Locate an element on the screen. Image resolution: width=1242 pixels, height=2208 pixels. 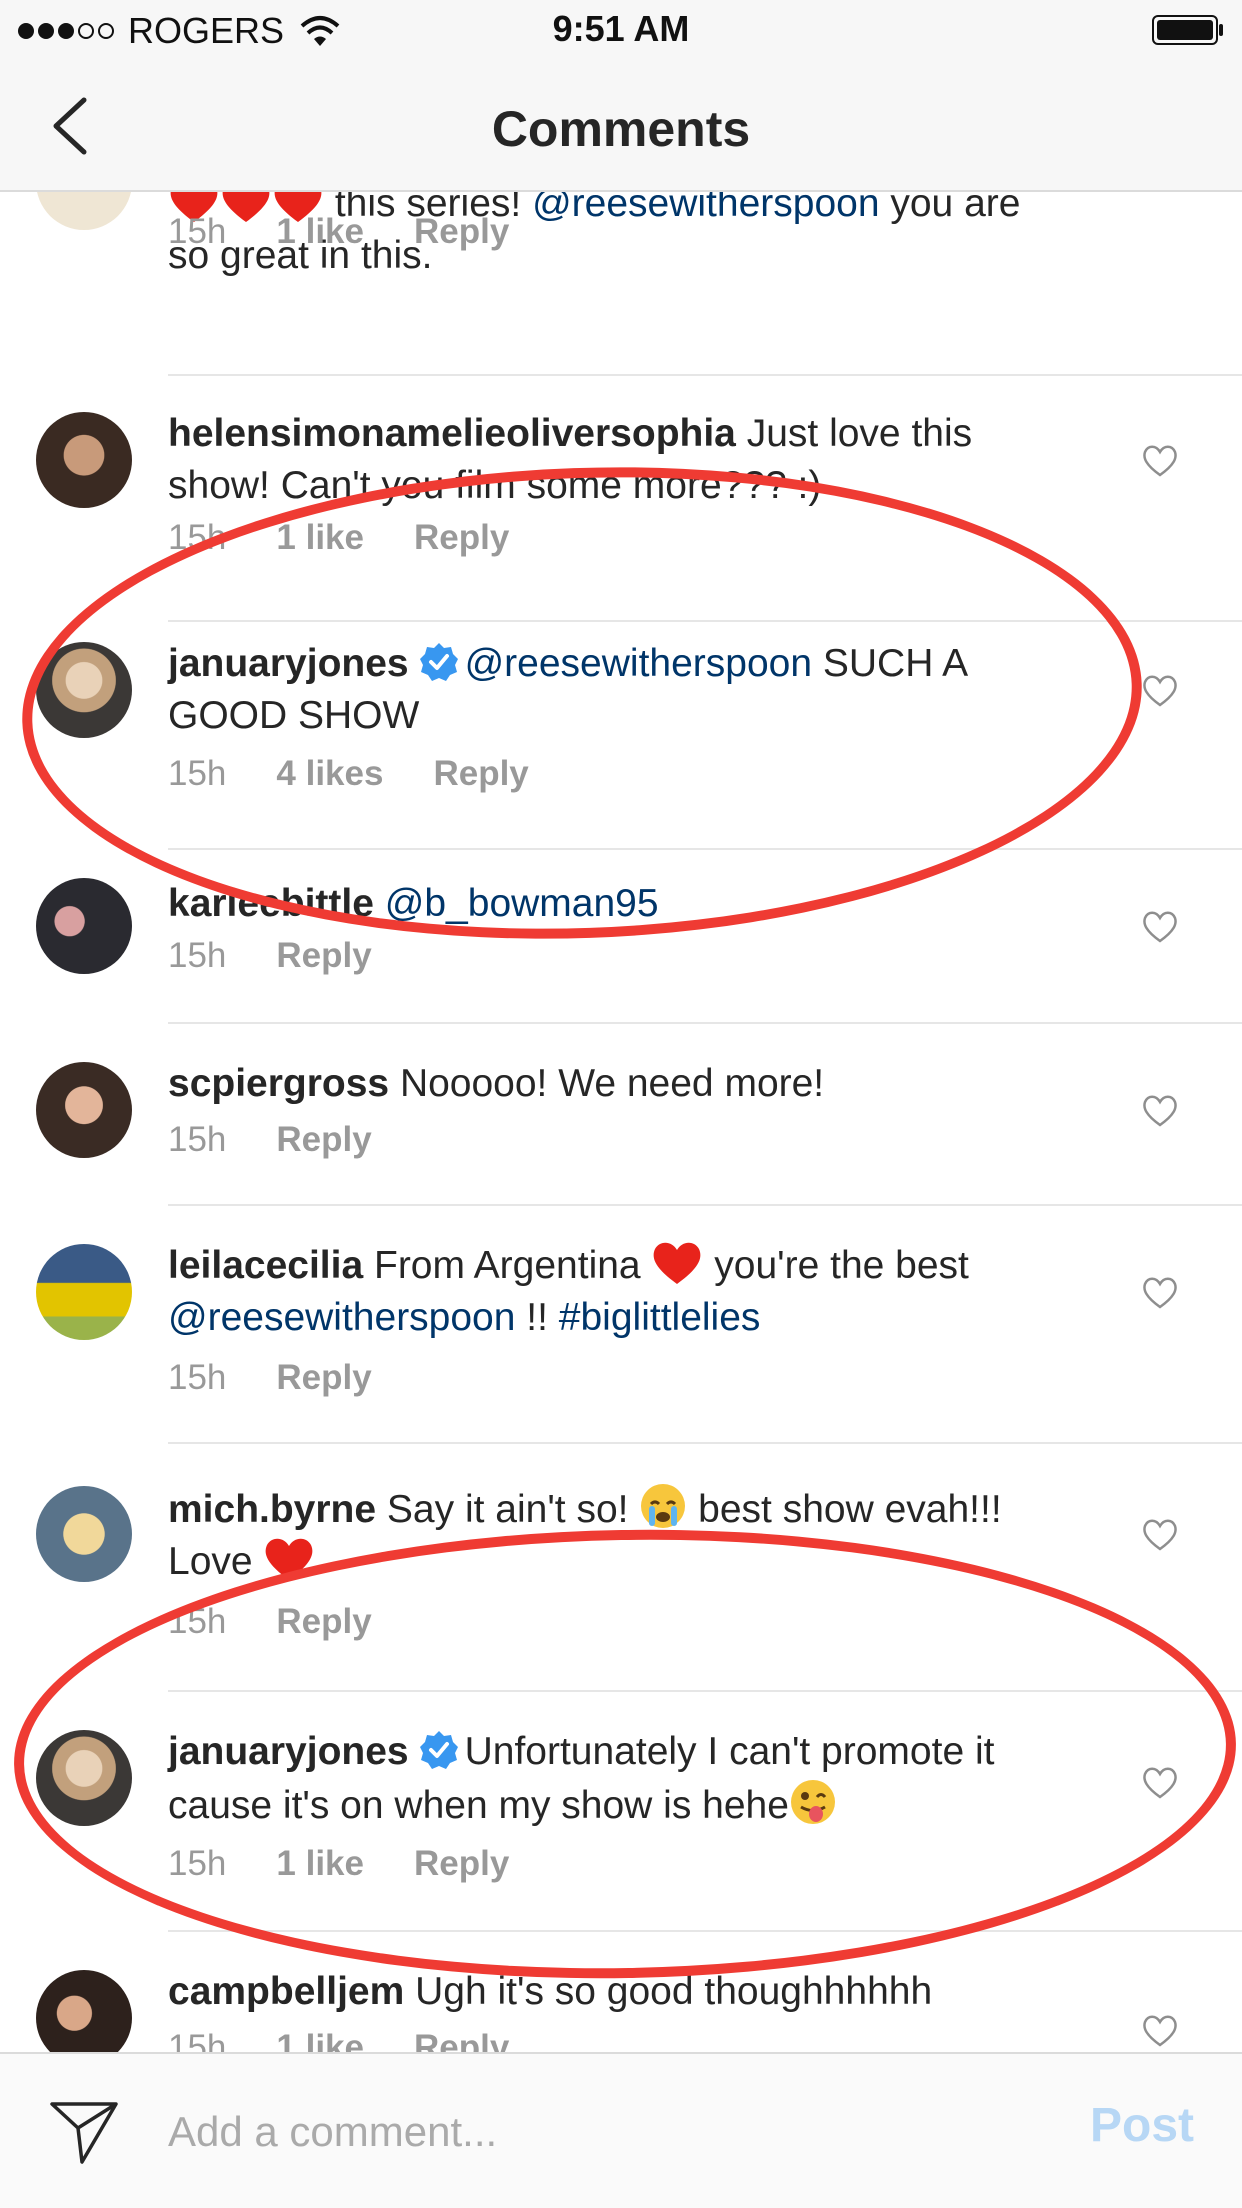
username-link: leilacecilia is located at coordinates (265, 1265).